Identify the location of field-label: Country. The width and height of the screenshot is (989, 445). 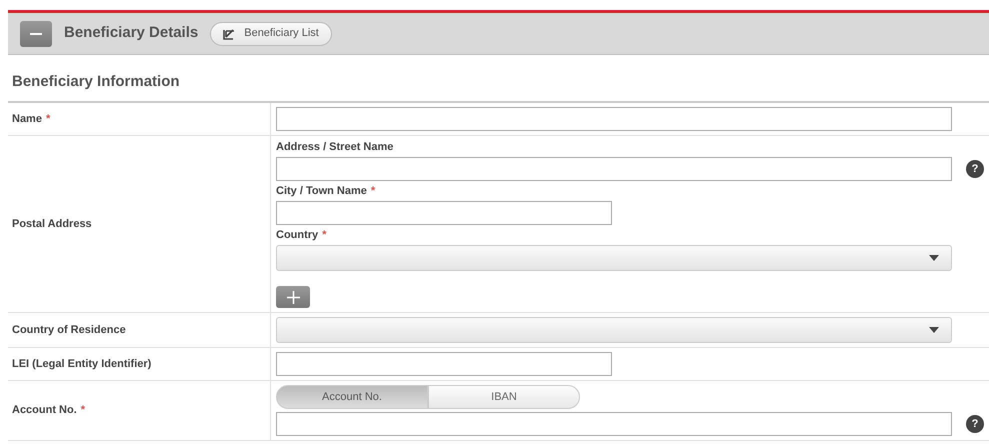
(297, 235).